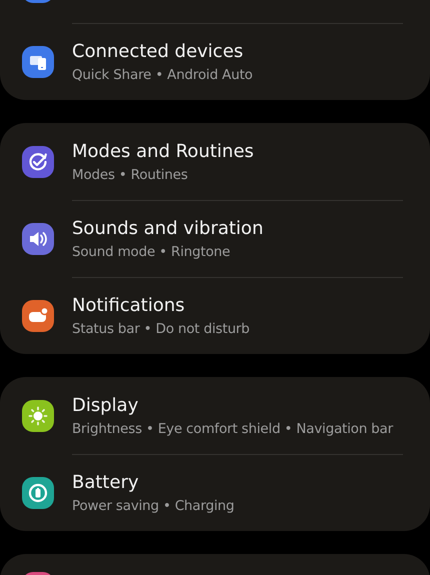 This screenshot has height=575, width=430. What do you see at coordinates (161, 329) in the screenshot?
I see `setting-subtitle: Status bar • Do not disturb` at bounding box center [161, 329].